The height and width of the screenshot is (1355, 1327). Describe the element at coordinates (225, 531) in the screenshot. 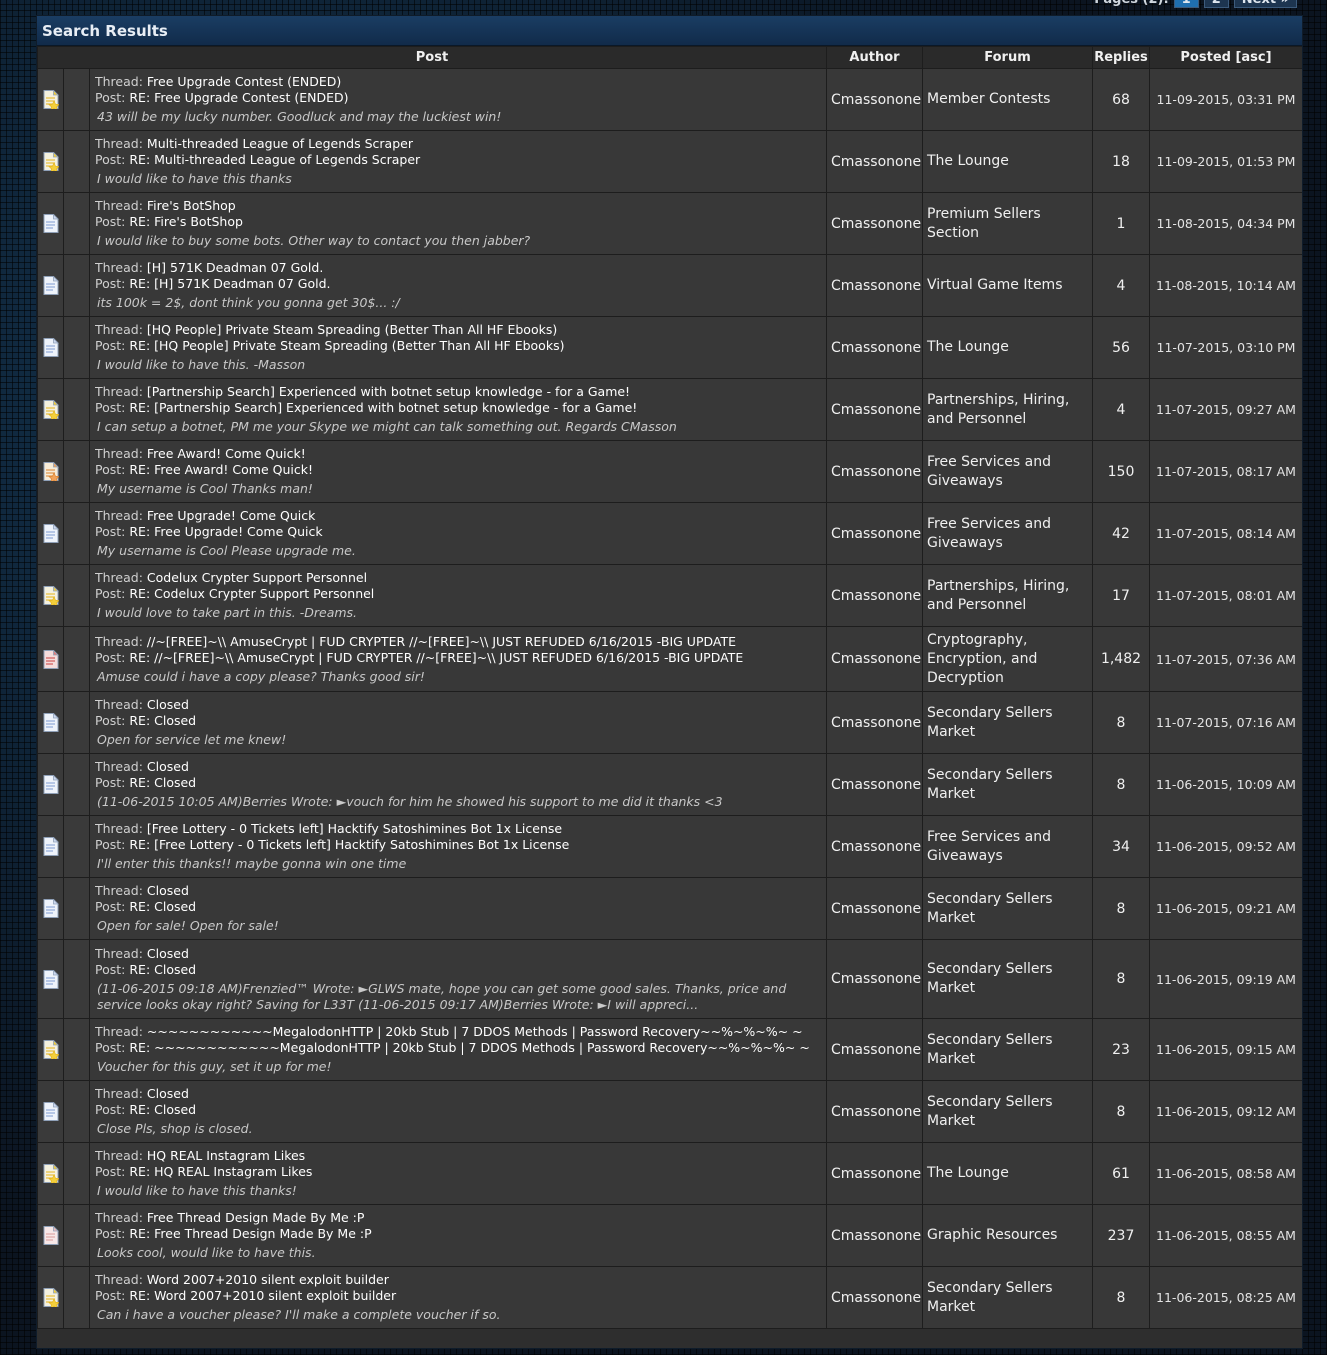

I see `post-link: RE: Free Upgrade! Come Quick` at that location.